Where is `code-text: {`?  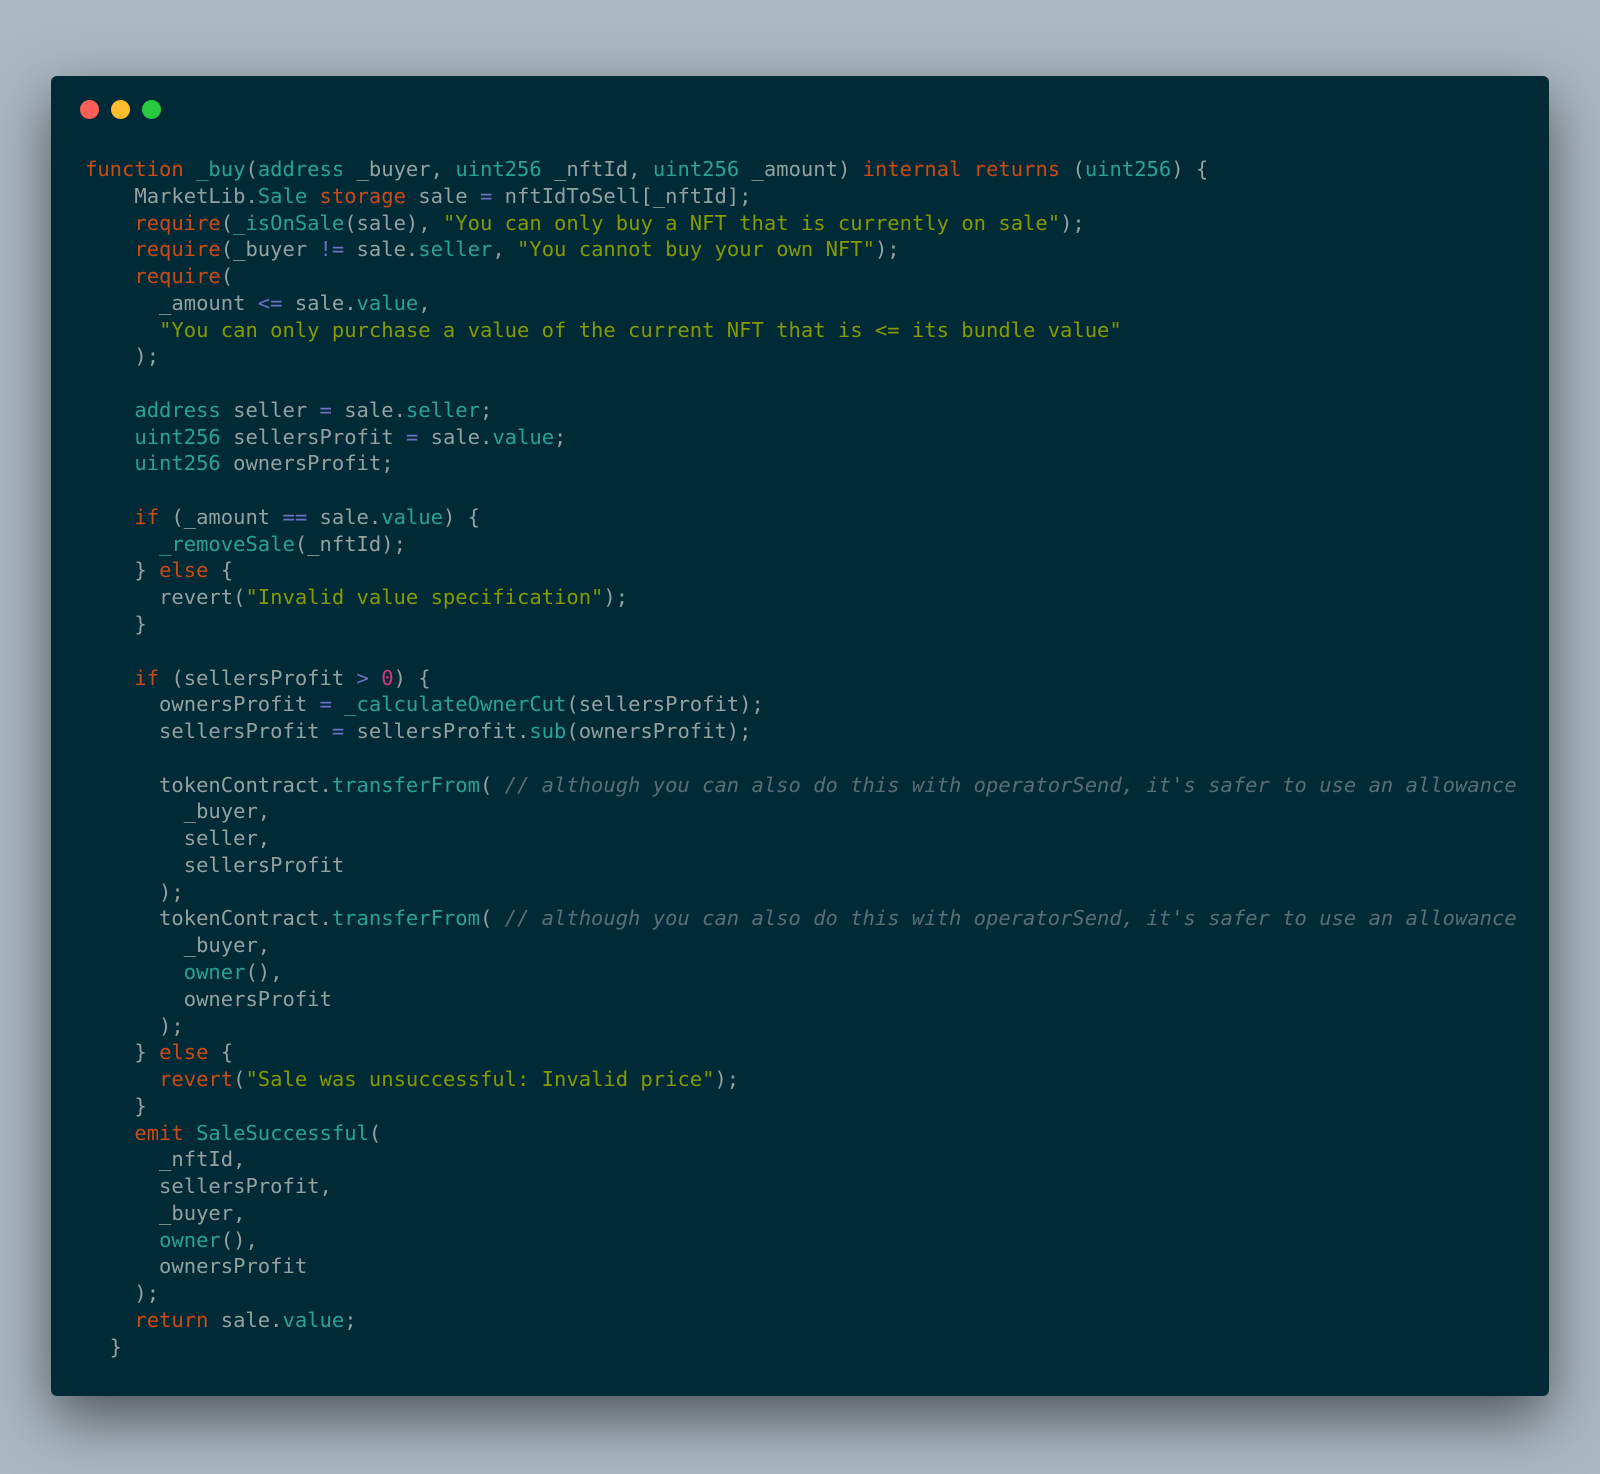 code-text: { is located at coordinates (221, 1052).